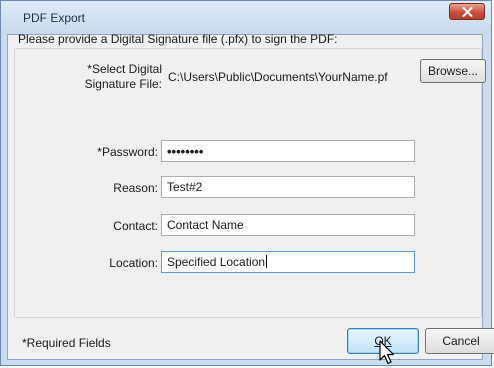 The height and width of the screenshot is (368, 494). Describe the element at coordinates (127, 152) in the screenshot. I see `password-label: *Password:` at that location.